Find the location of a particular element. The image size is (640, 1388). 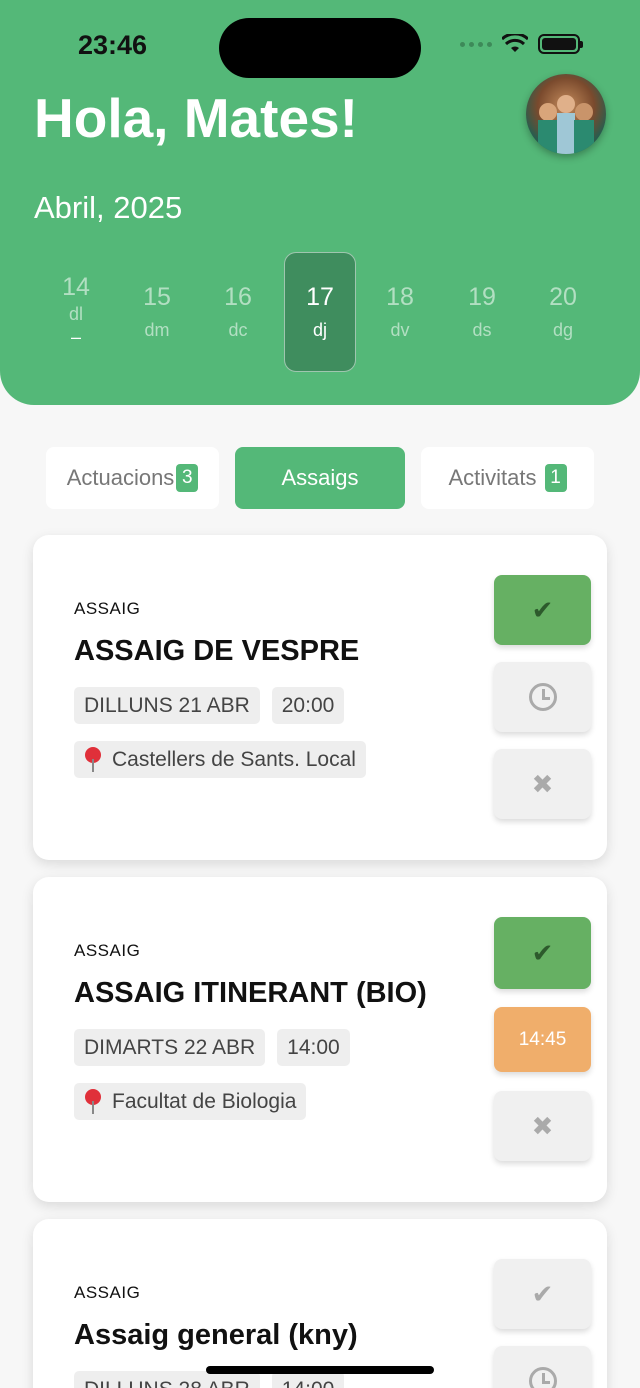

late-time-button: 14:45 is located at coordinates (542, 1039).